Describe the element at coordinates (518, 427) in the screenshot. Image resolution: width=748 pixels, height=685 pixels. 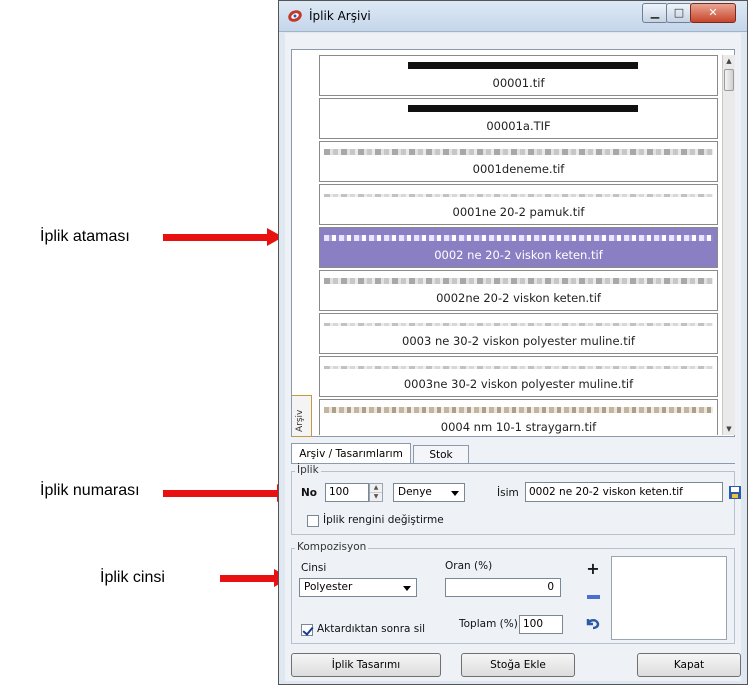
I see `yarn-file-name: 0004 nm 10-1 straygarn.tif` at that location.